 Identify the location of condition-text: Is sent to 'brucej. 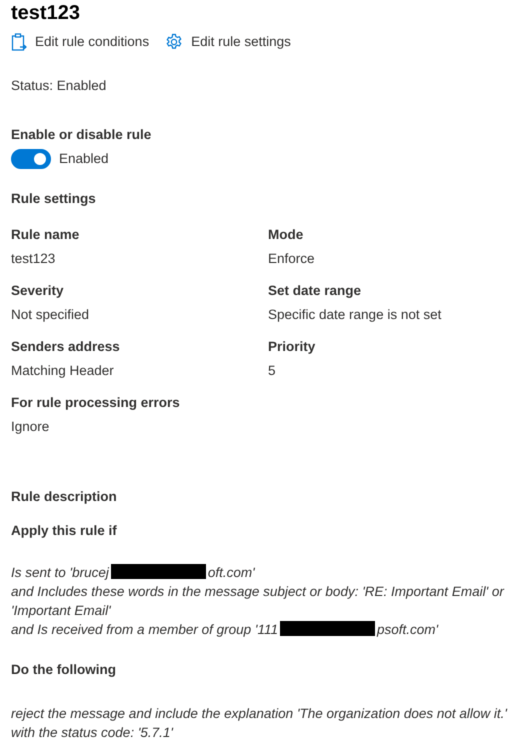
(60, 572).